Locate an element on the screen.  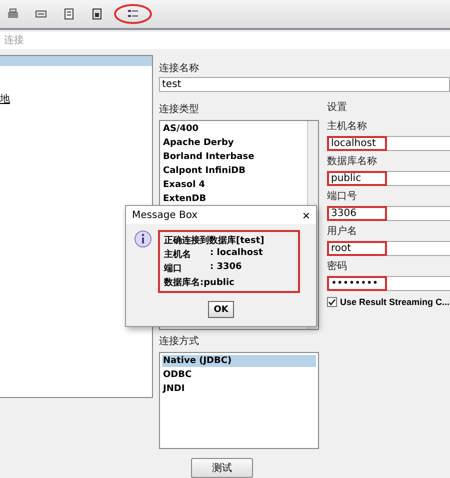
info-icon is located at coordinates (143, 239).